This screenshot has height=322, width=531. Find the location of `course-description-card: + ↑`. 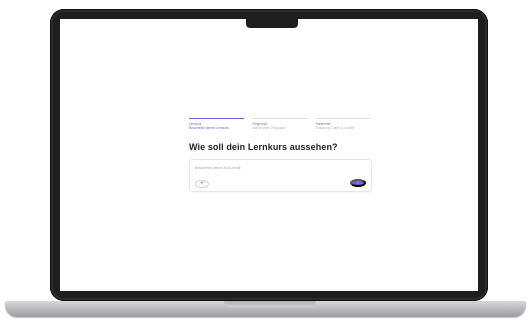

course-description-card: + ↑ is located at coordinates (280, 175).